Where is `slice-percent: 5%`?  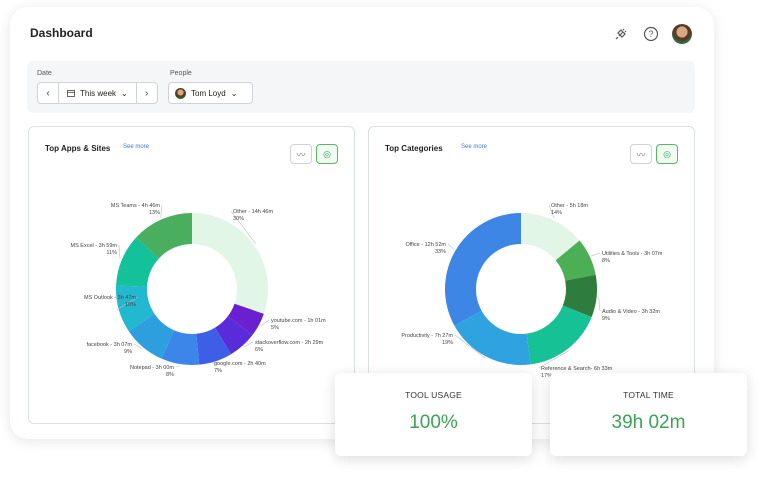
slice-percent: 5% is located at coordinates (275, 328).